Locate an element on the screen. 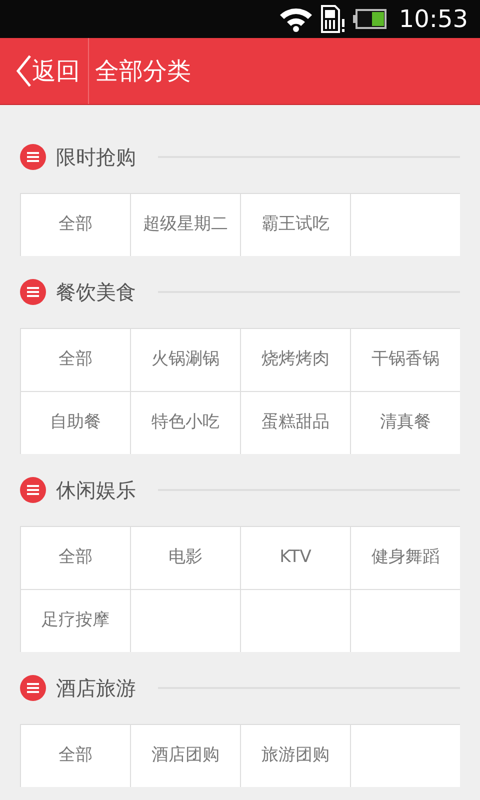 The width and height of the screenshot is (480, 800). sim-card-icon is located at coordinates (332, 19).